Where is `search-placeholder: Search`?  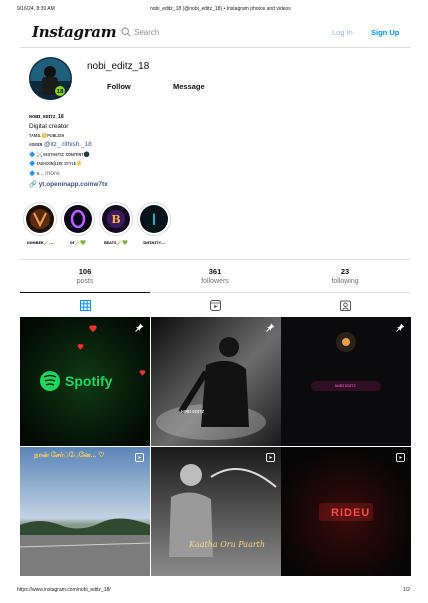 search-placeholder: Search is located at coordinates (147, 32).